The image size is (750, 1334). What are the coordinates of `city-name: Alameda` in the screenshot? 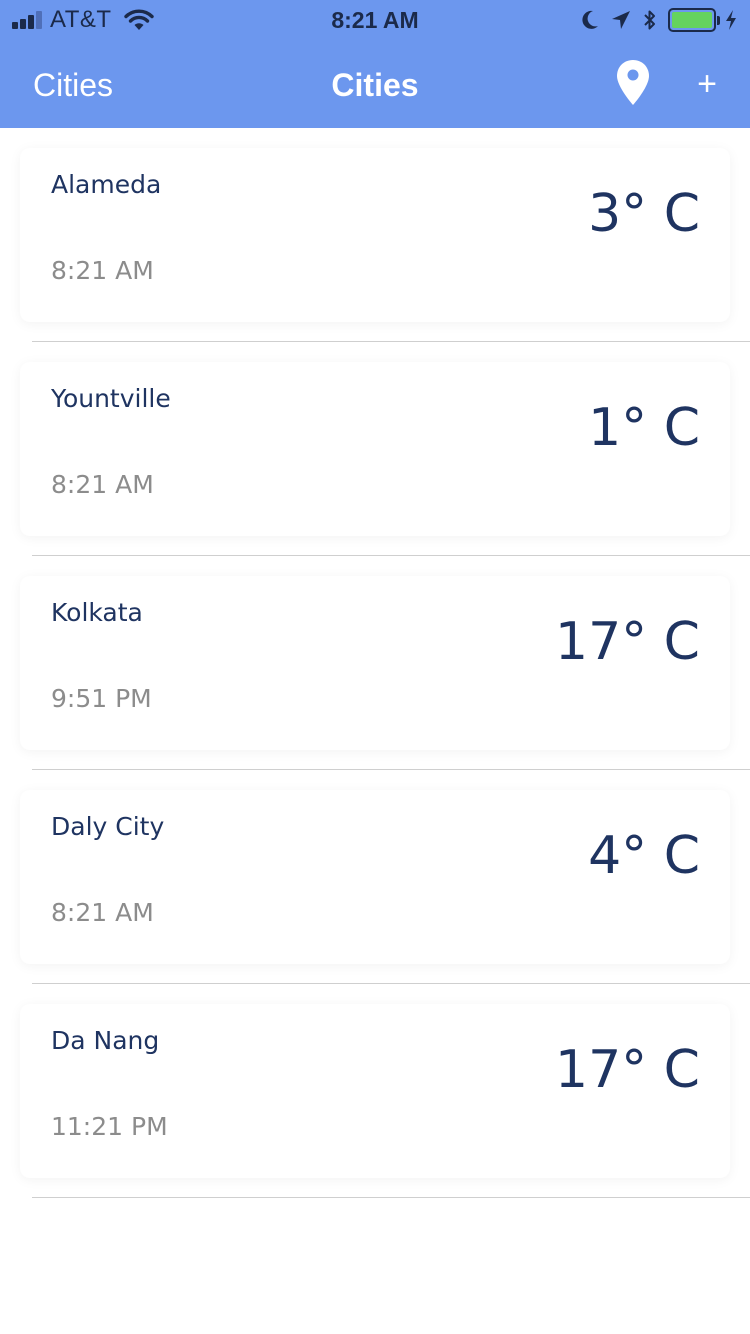 It's located at (106, 184).